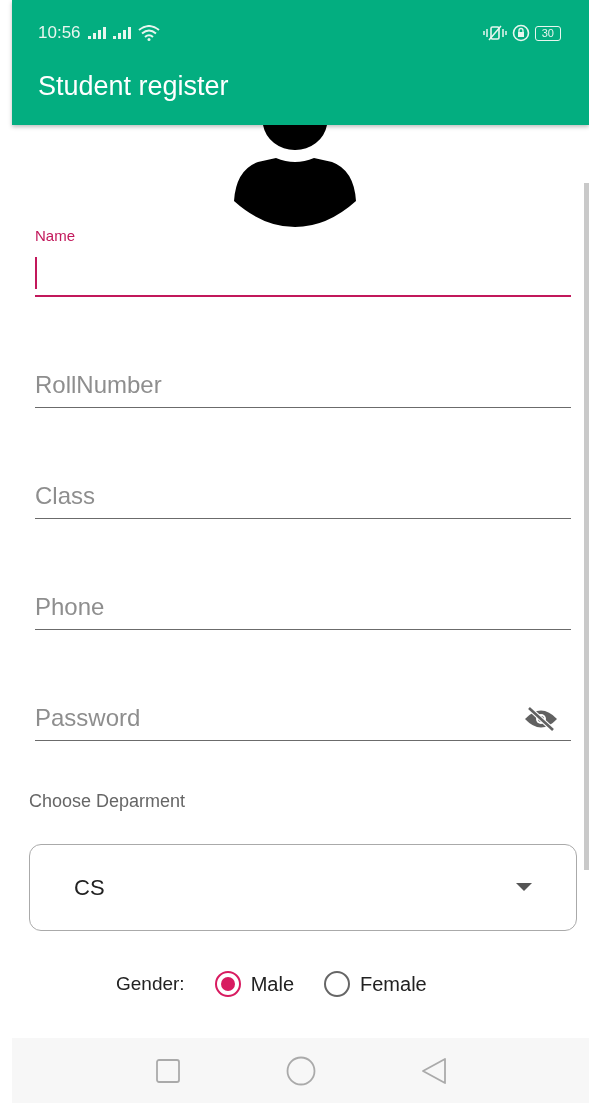 This screenshot has height=1103, width=589. I want to click on battery-indicator: 30, so click(547, 33).